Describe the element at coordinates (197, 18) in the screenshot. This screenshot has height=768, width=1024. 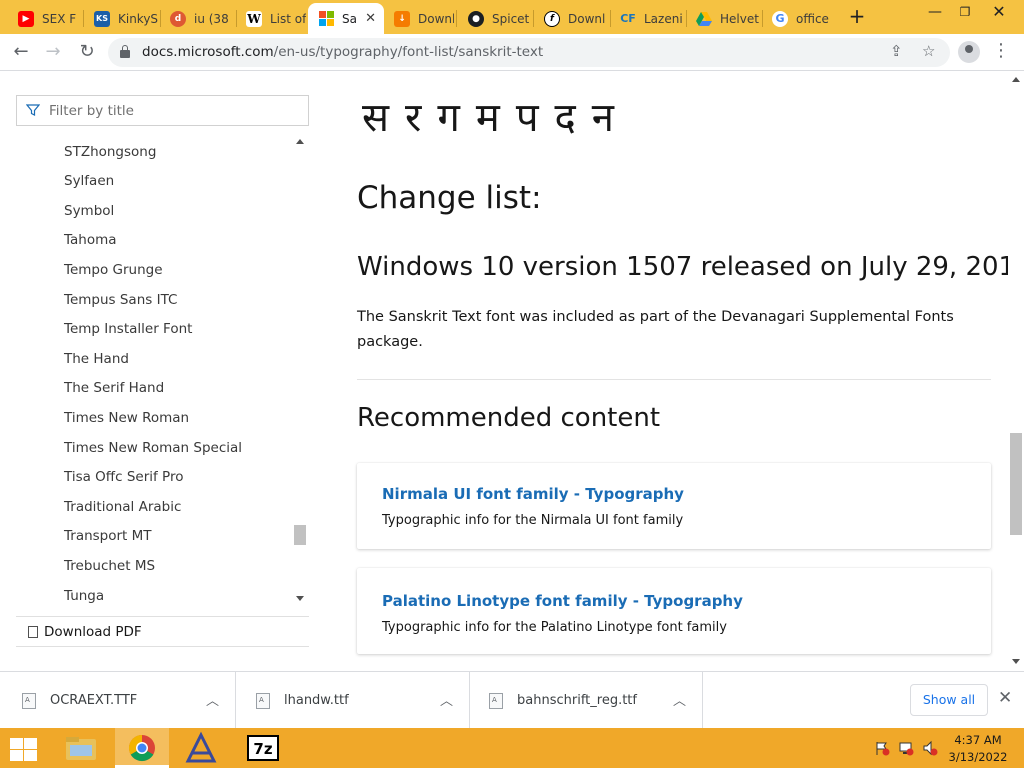
I see `tab-iu: d iu (38` at that location.